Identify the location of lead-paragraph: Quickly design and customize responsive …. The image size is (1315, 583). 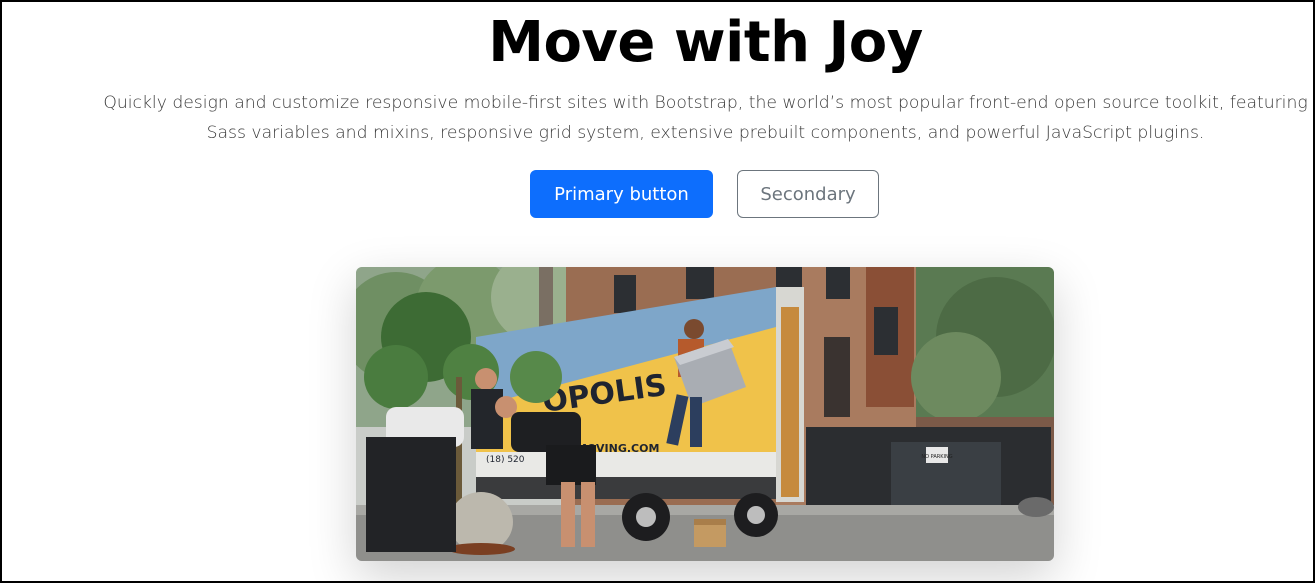
(705, 118).